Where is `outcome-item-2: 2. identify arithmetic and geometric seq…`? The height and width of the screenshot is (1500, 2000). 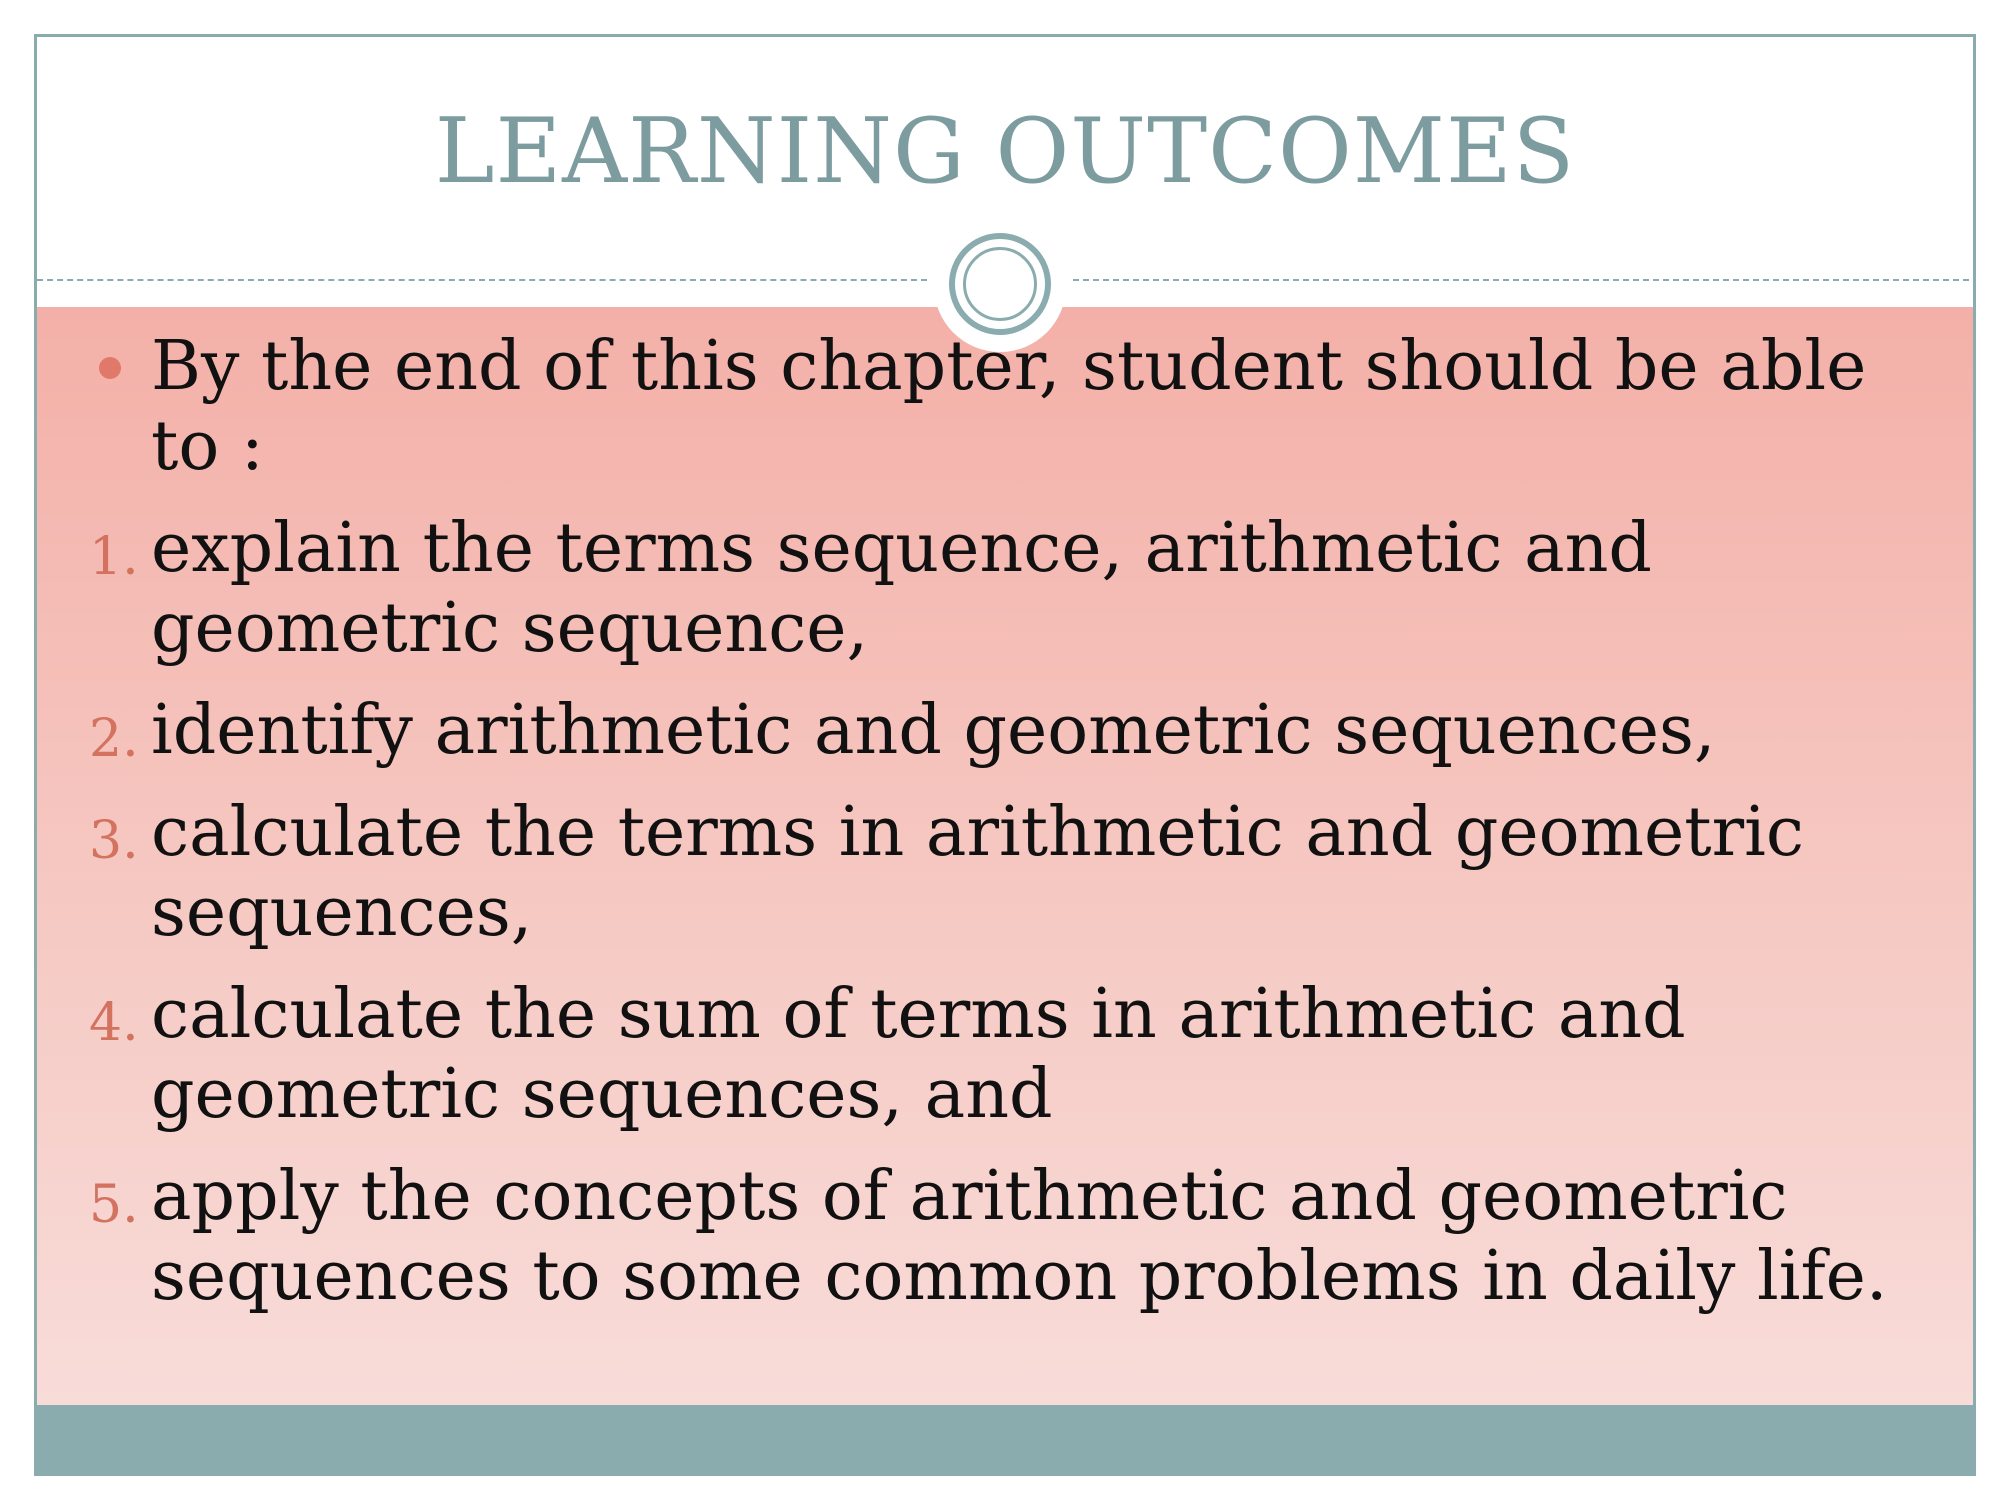
outcome-item-2: 2. identify arithmetic and geometric seq… is located at coordinates (1005, 731).